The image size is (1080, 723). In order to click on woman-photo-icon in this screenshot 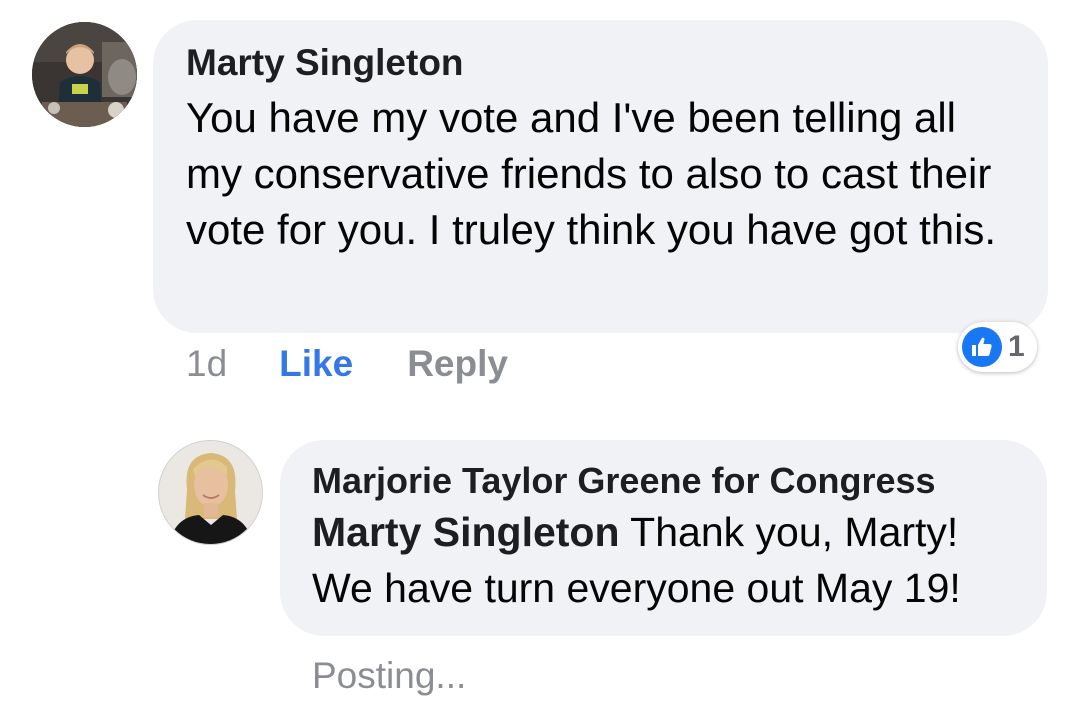, I will do `click(210, 492)`.